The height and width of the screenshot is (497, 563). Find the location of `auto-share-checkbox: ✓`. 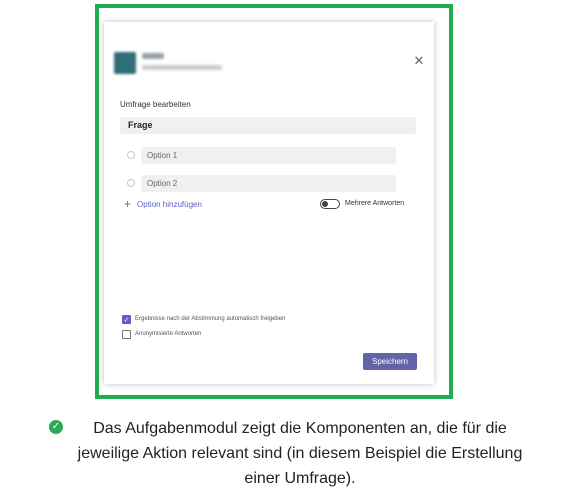

auto-share-checkbox: ✓ is located at coordinates (126, 319).